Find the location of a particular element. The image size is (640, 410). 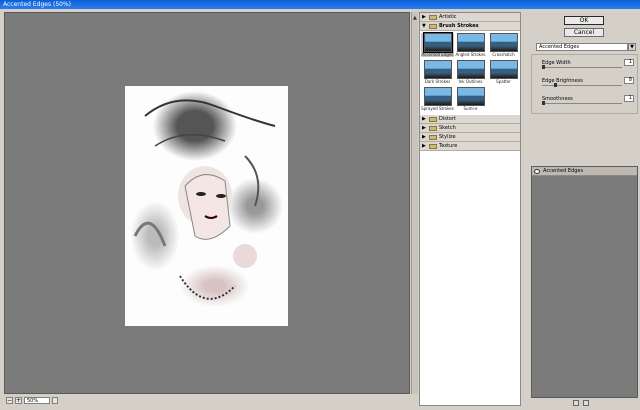

filter-thumb-spatter: Spatter is located at coordinates (503, 72).